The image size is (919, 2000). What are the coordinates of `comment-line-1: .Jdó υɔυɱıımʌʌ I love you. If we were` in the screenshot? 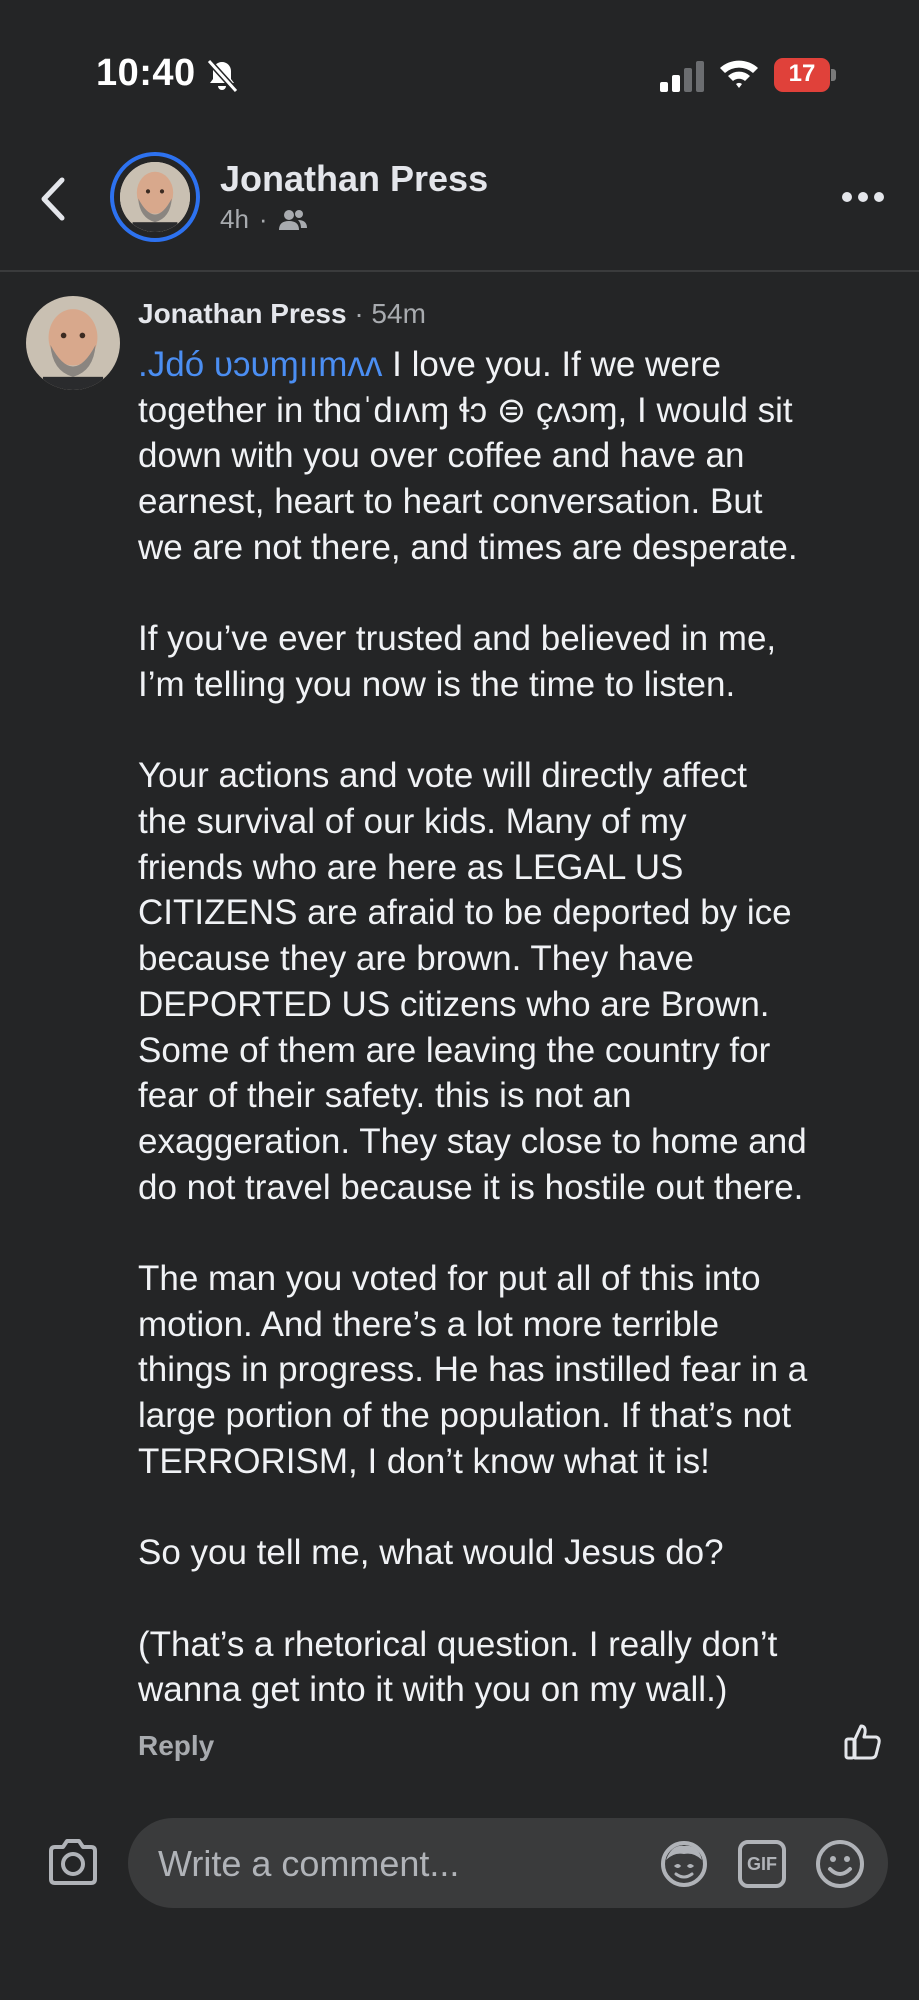 It's located at (518, 365).